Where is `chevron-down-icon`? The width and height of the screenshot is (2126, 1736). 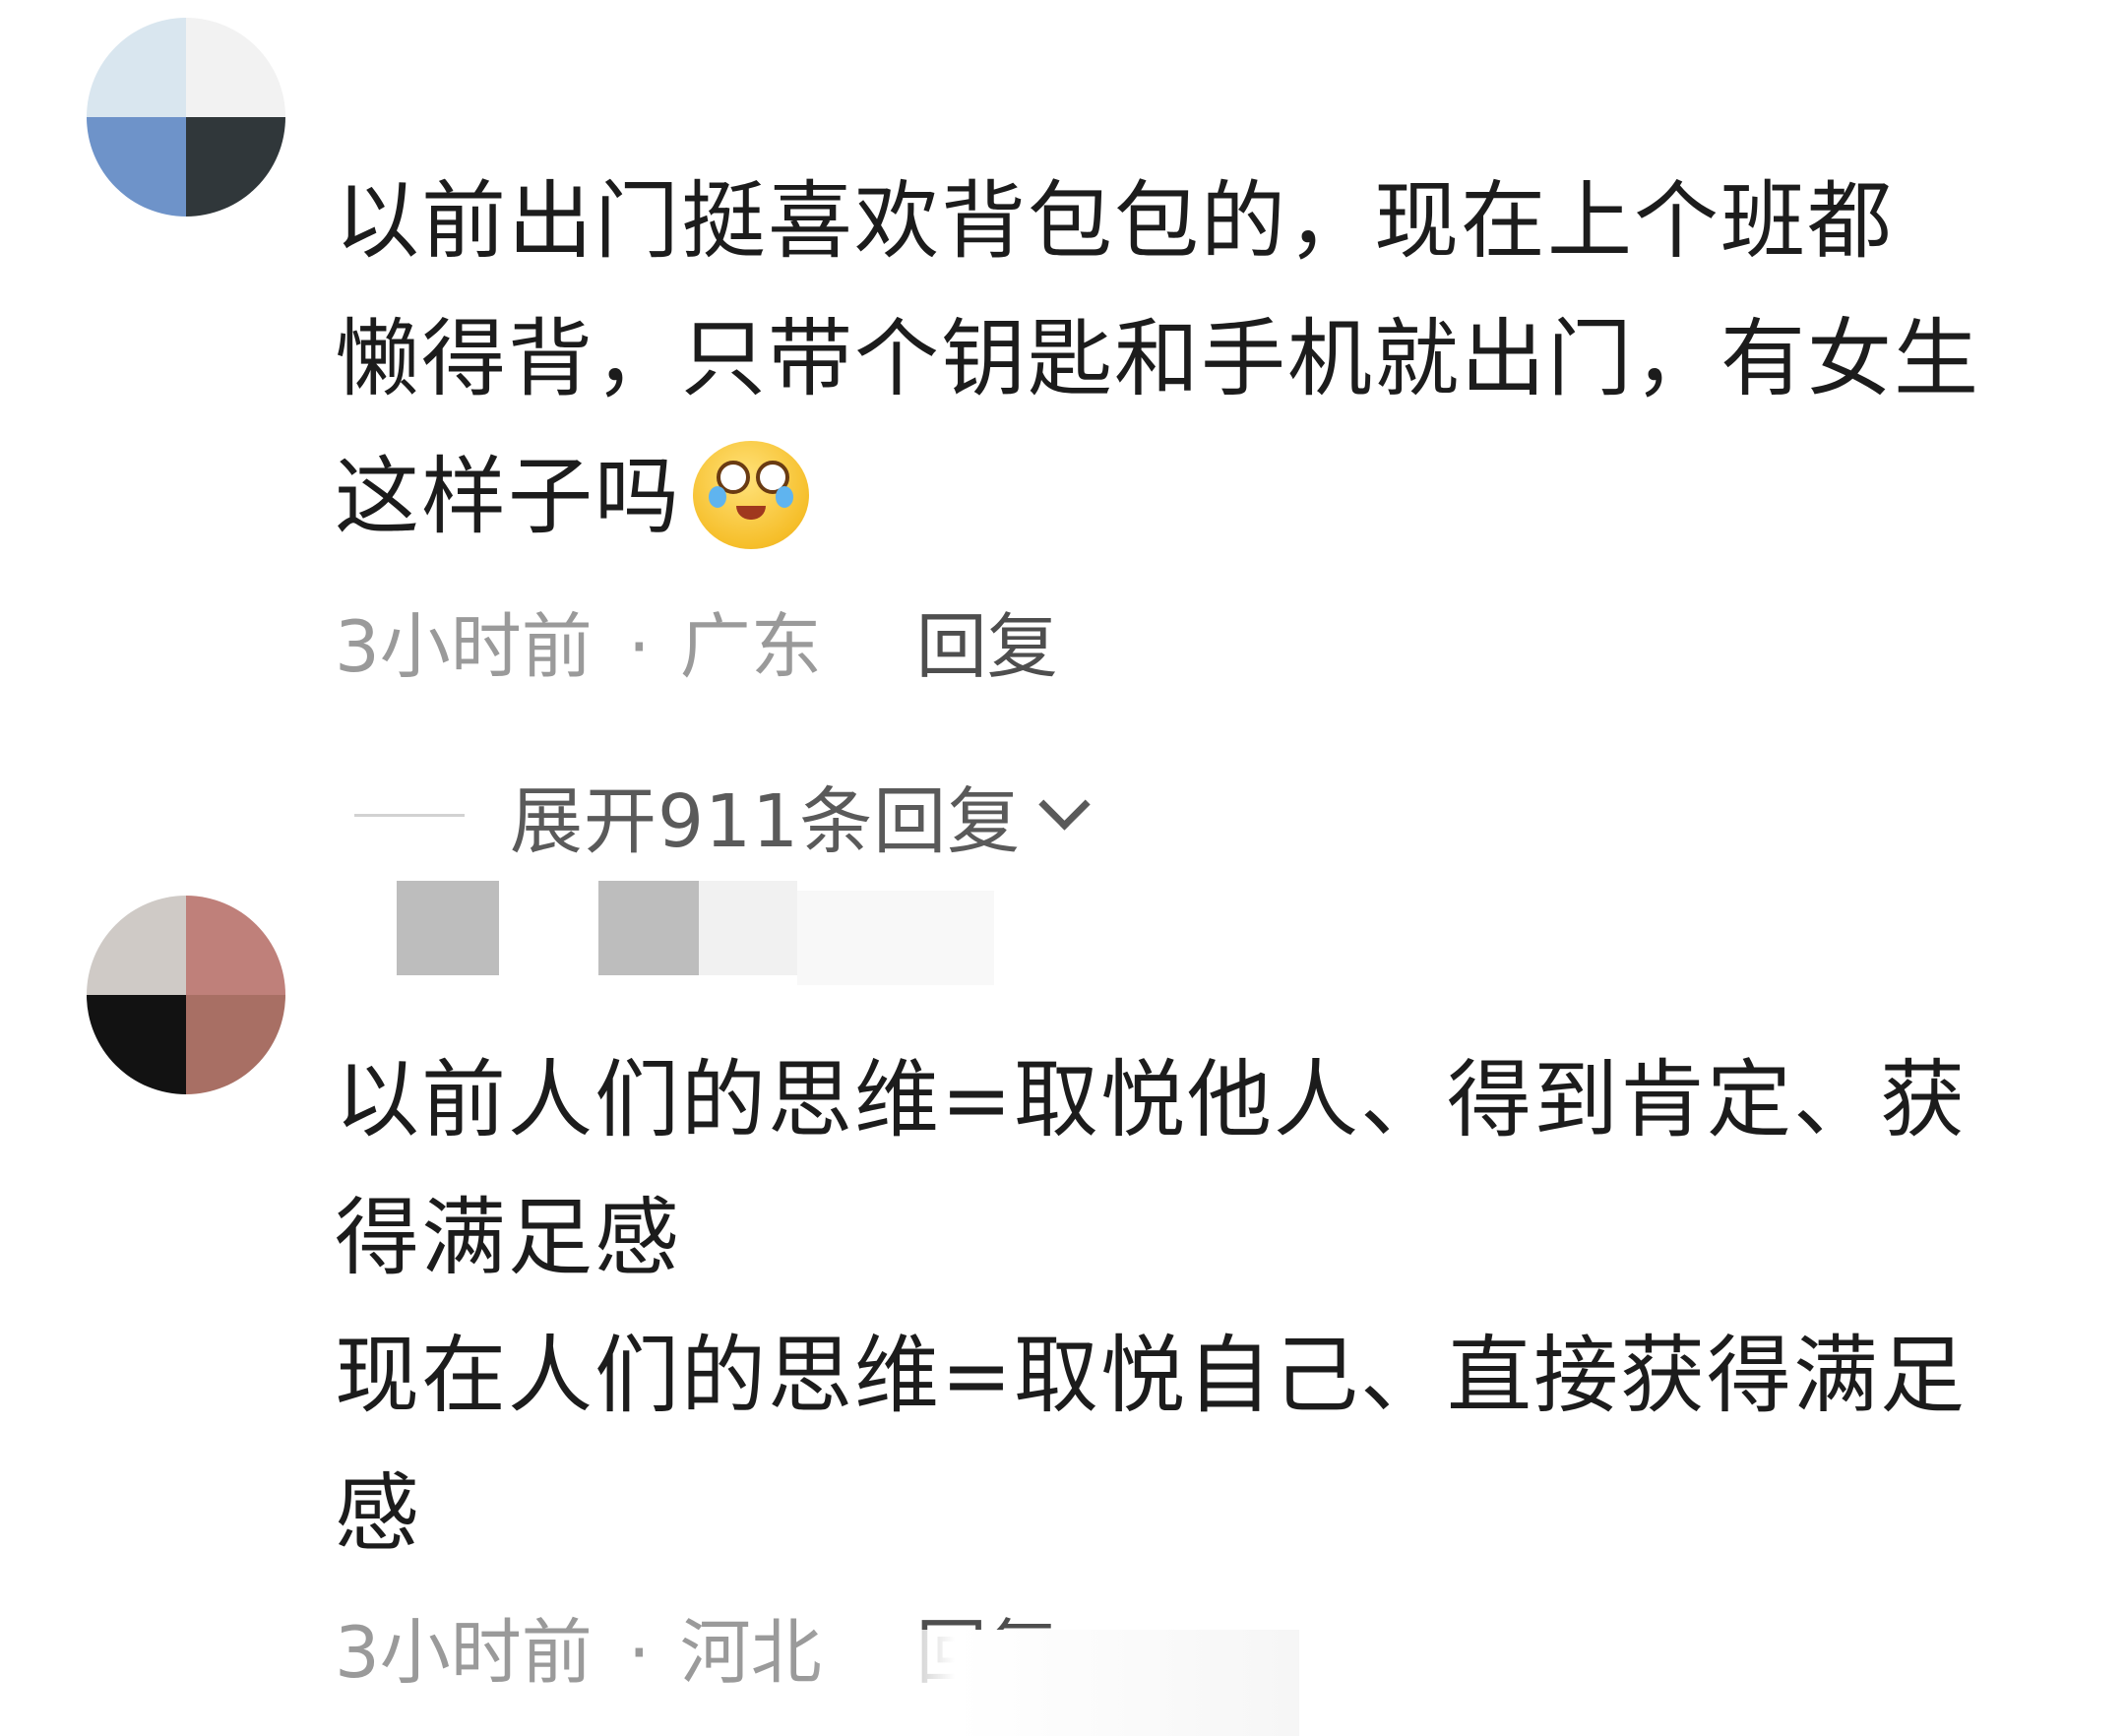
chevron-down-icon is located at coordinates (1064, 804).